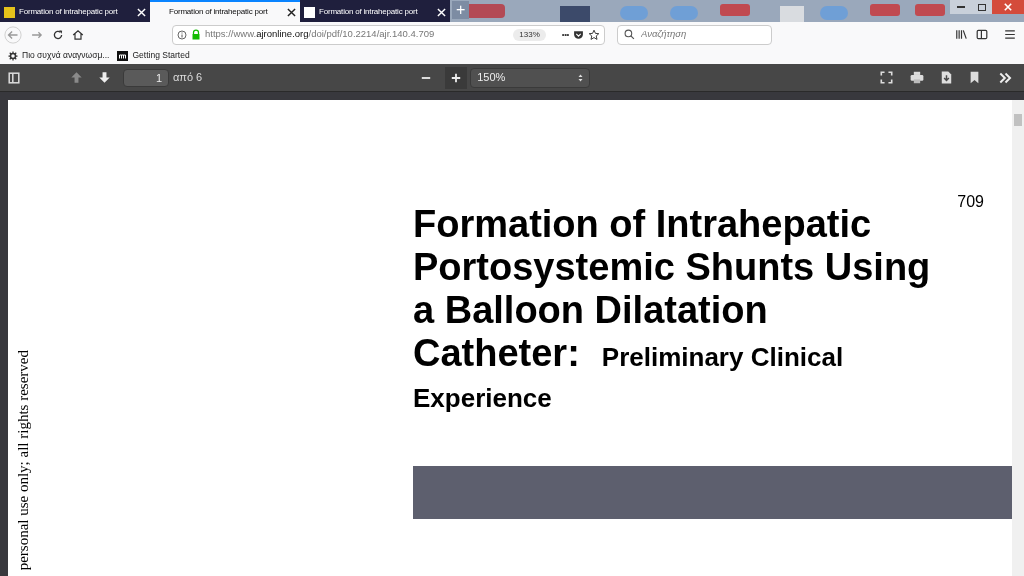 The height and width of the screenshot is (576, 1024). What do you see at coordinates (970, 202) in the screenshot?
I see `page-number: 709` at bounding box center [970, 202].